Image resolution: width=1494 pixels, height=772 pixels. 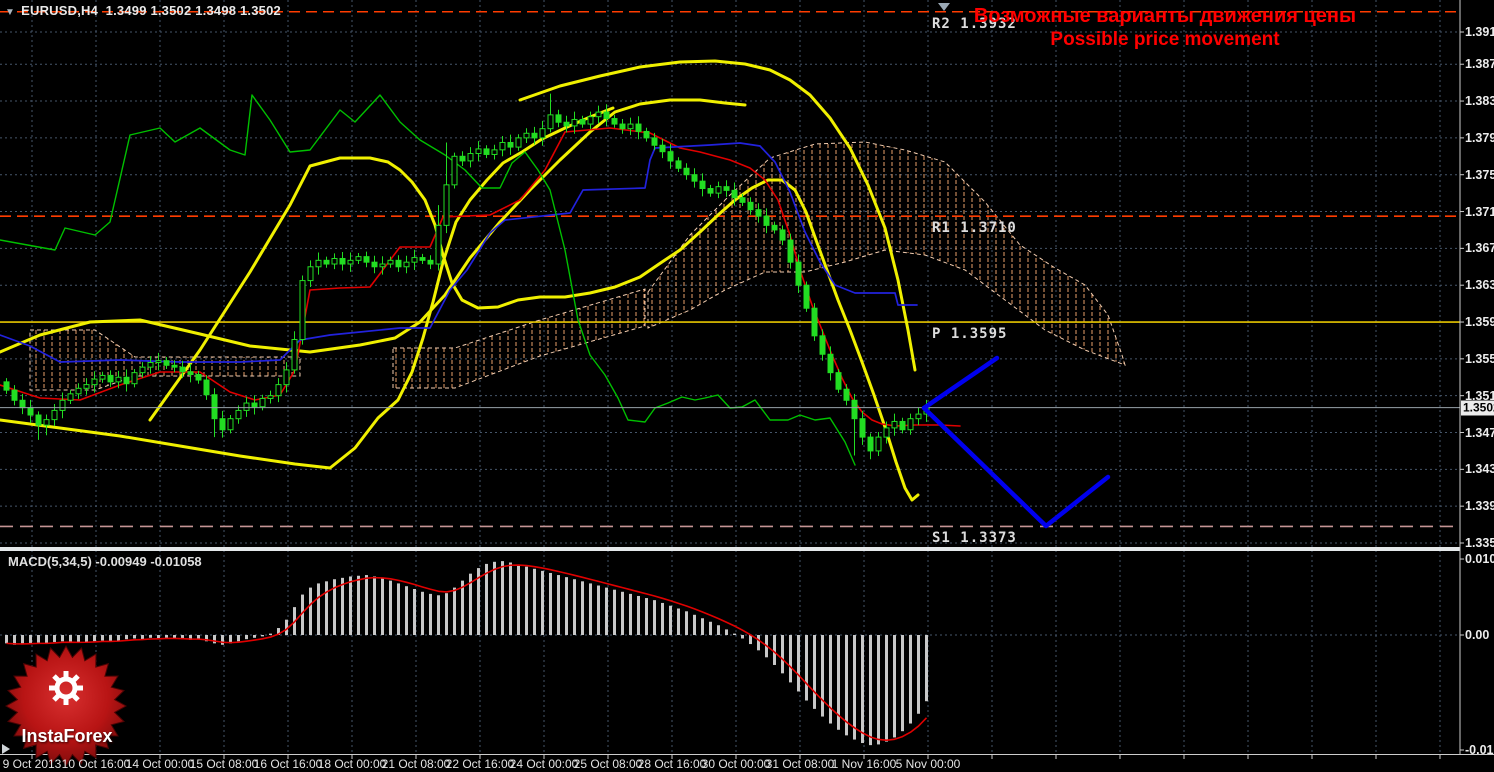 What do you see at coordinates (1479, 64) in the screenshot?
I see `price-axis-label: 1.3875` at bounding box center [1479, 64].